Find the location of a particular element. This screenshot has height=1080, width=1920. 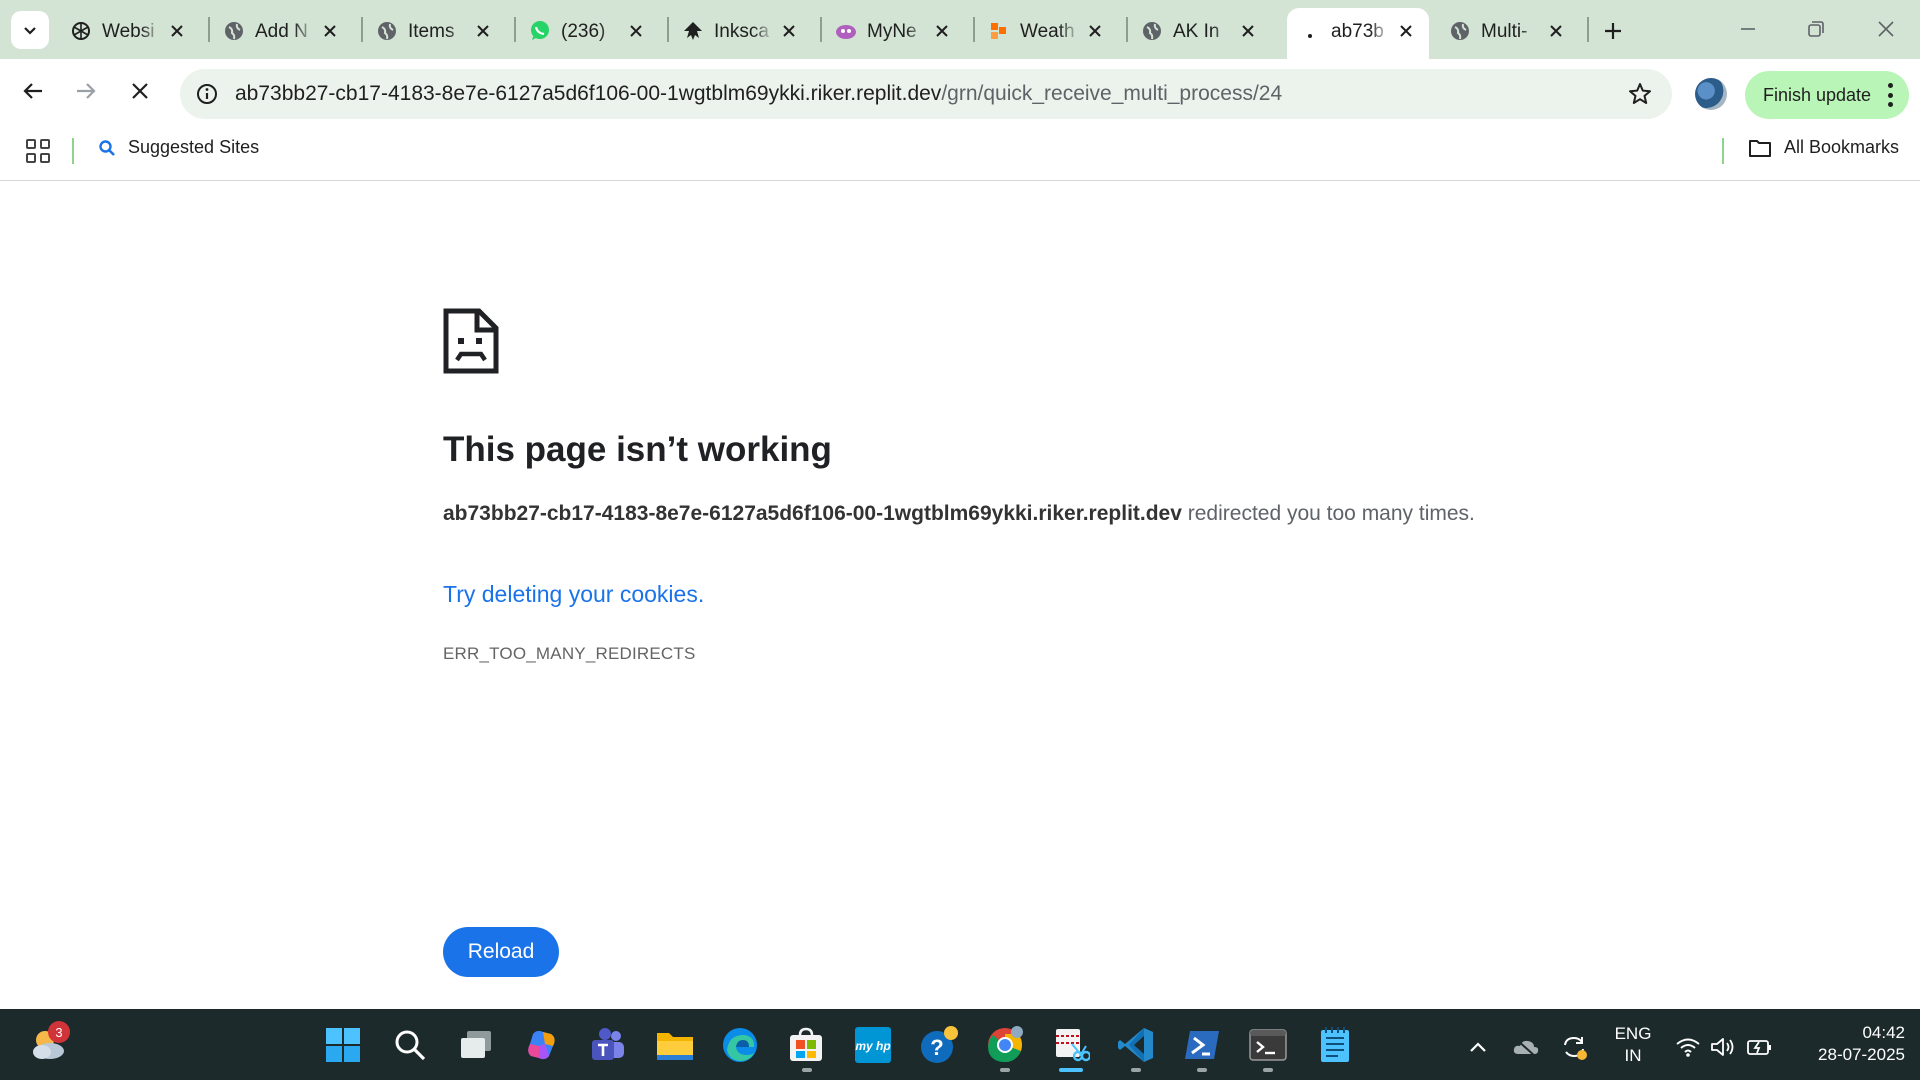

myhp-app: my hp is located at coordinates (873, 1045).